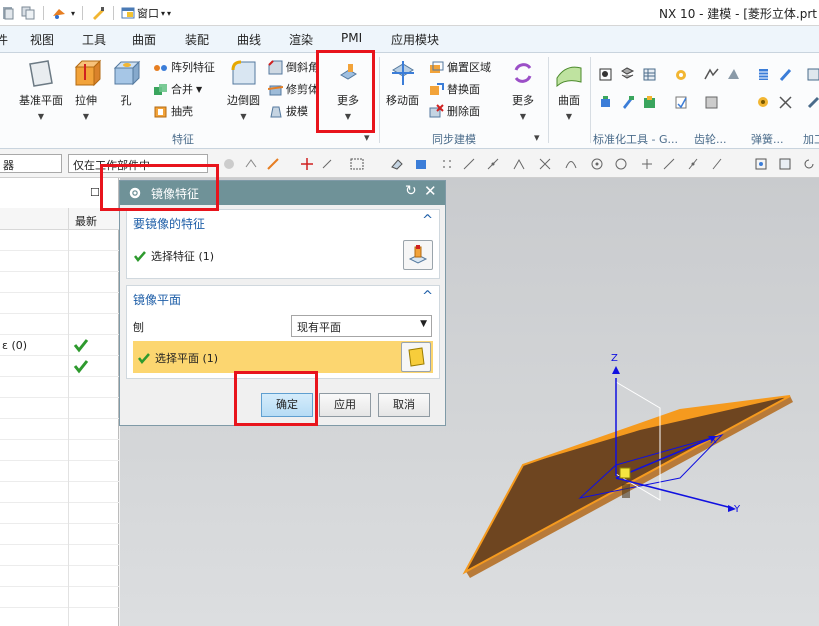 The image size is (819, 626). Describe the element at coordinates (649, 102) in the screenshot. I see `mold-base-icon` at that location.